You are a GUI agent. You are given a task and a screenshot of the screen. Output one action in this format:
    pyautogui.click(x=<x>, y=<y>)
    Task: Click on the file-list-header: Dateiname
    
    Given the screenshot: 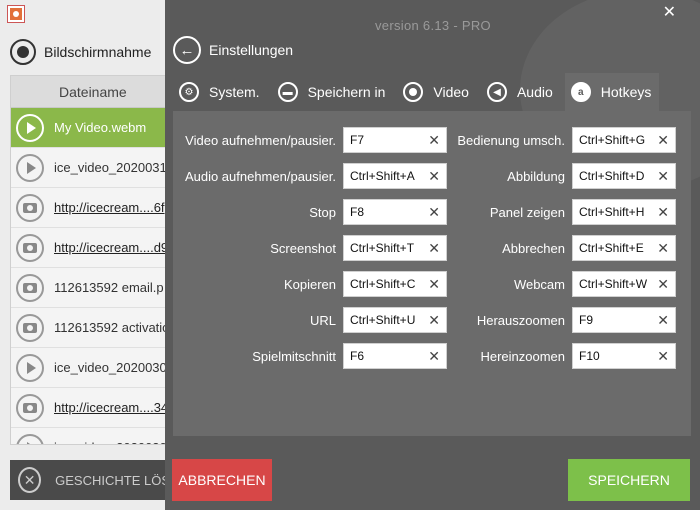 What is the action you would take?
    pyautogui.click(x=90, y=92)
    